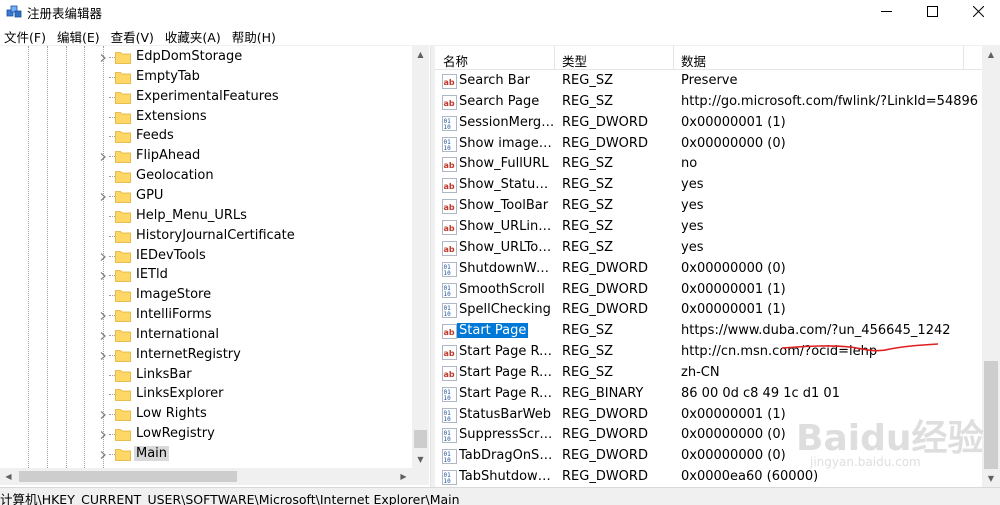 The image size is (1000, 505). I want to click on tree-item: Geolocation, so click(206, 176).